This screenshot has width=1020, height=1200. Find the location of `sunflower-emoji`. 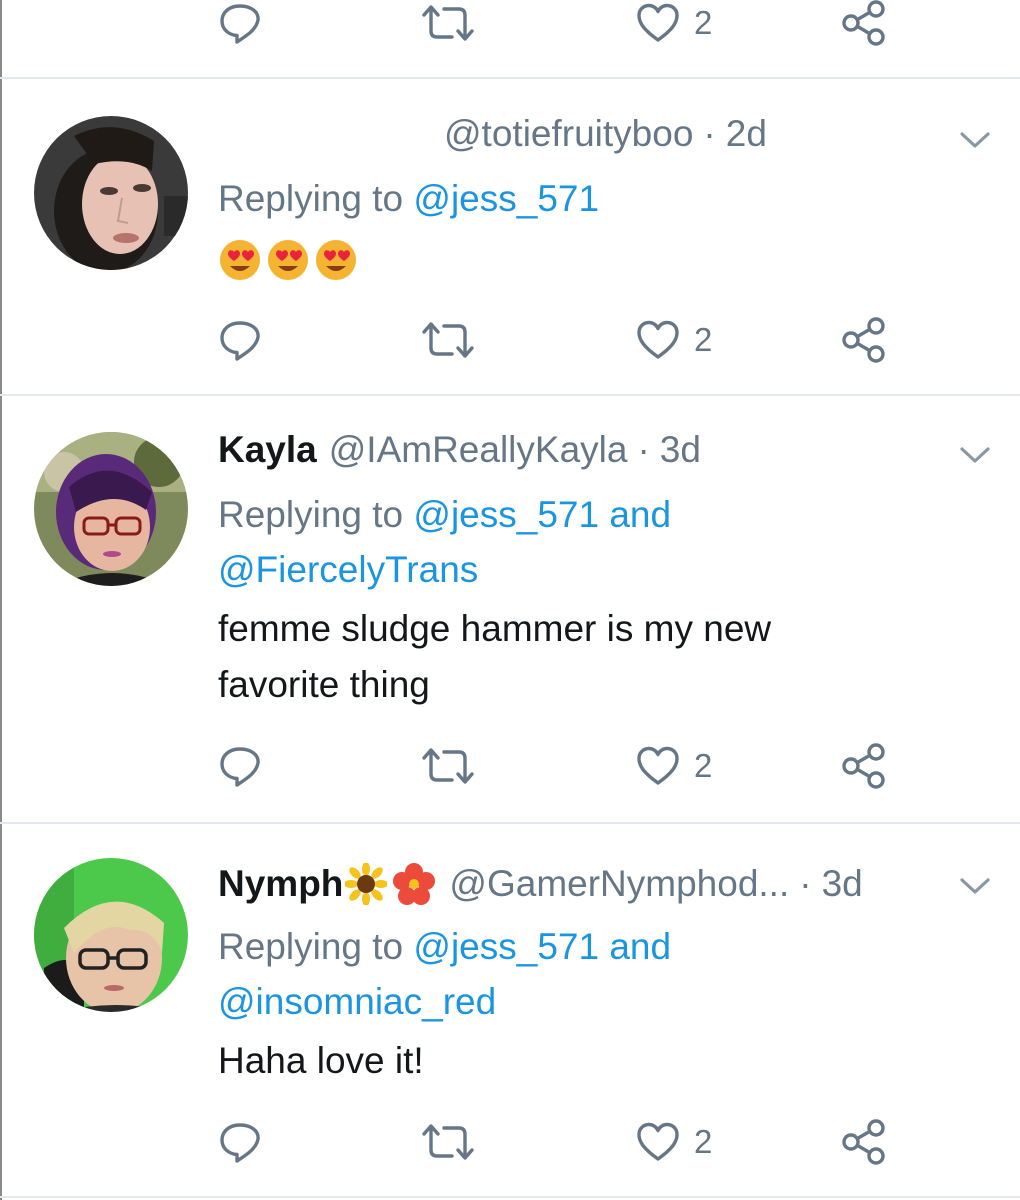

sunflower-emoji is located at coordinates (366, 884).